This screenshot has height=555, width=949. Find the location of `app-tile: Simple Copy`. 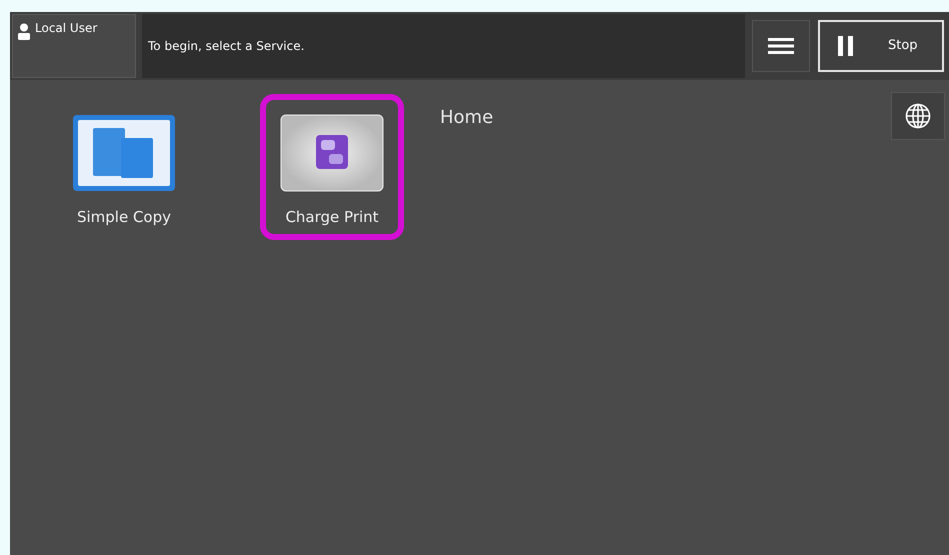

app-tile: Simple Copy is located at coordinates (124, 167).